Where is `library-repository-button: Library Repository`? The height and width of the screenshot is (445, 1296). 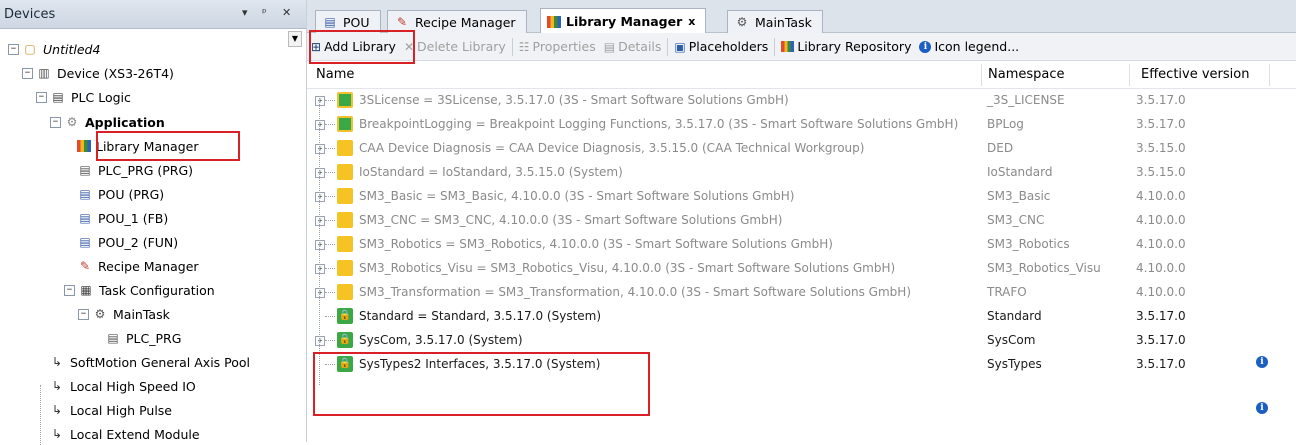 library-repository-button: Library Repository is located at coordinates (846, 47).